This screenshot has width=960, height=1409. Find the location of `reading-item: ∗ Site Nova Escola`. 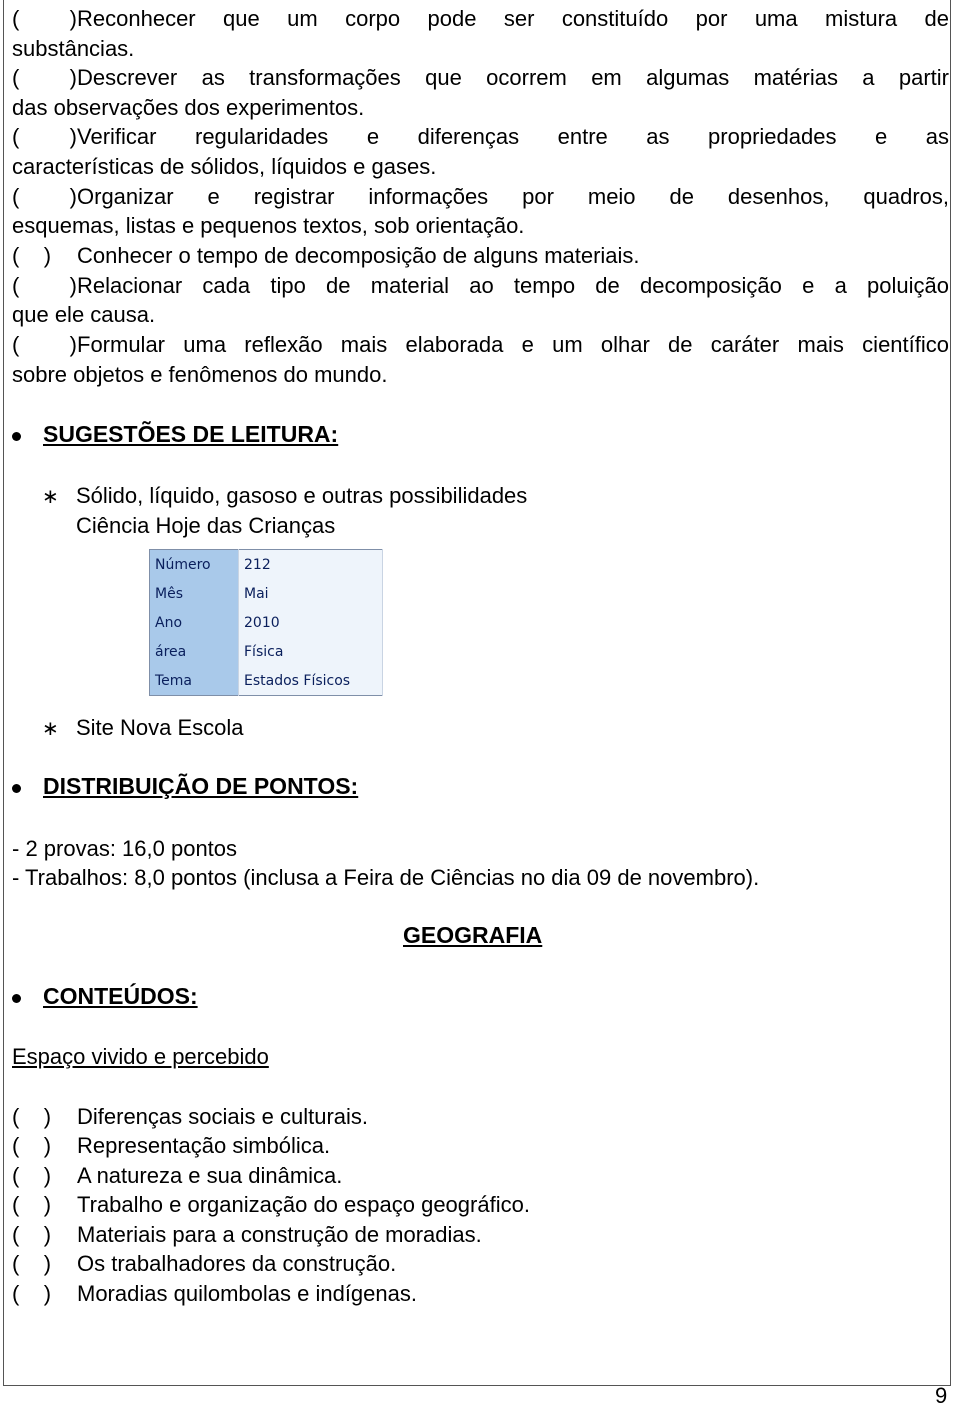

reading-item: ∗ Site Nova Escola is located at coordinates (143, 728).